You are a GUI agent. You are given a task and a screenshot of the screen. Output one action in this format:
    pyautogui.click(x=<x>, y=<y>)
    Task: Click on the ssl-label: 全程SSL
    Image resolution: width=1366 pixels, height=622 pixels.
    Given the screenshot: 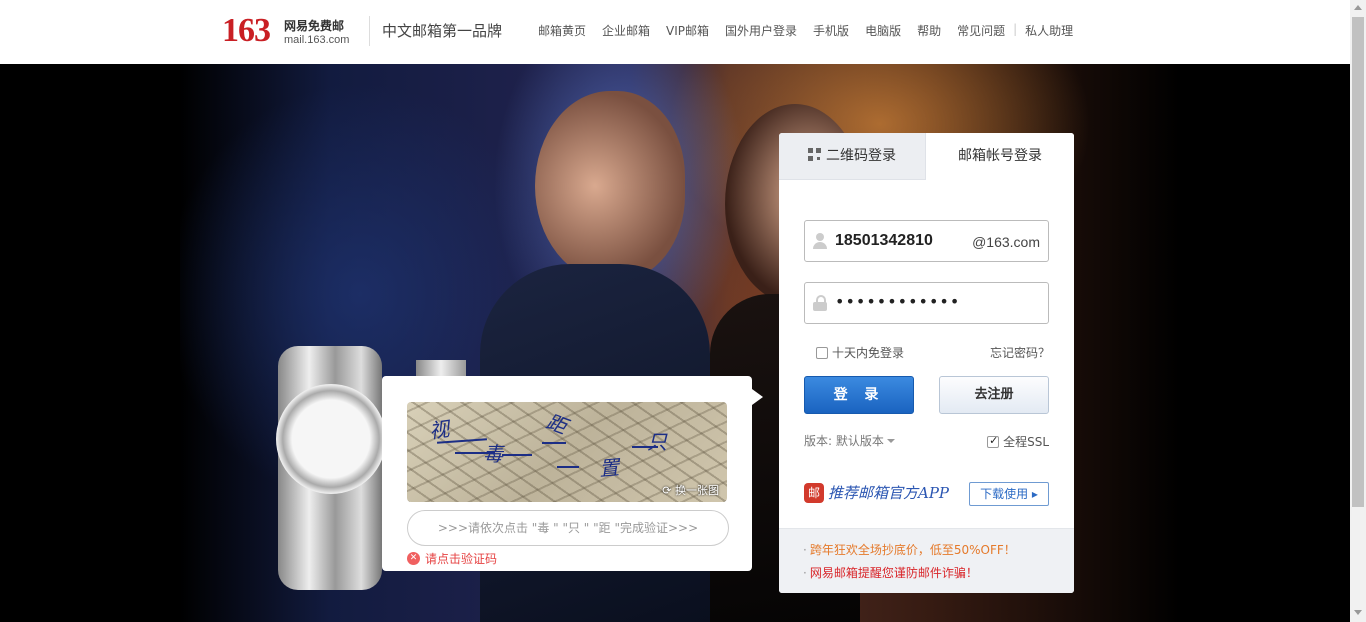 What is the action you would take?
    pyautogui.click(x=1026, y=442)
    